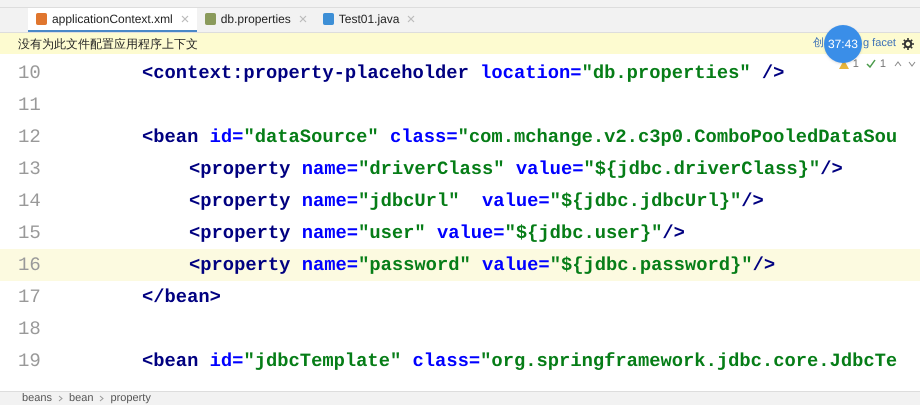  Describe the element at coordinates (29, 137) in the screenshot. I see `line-number: 12` at that location.